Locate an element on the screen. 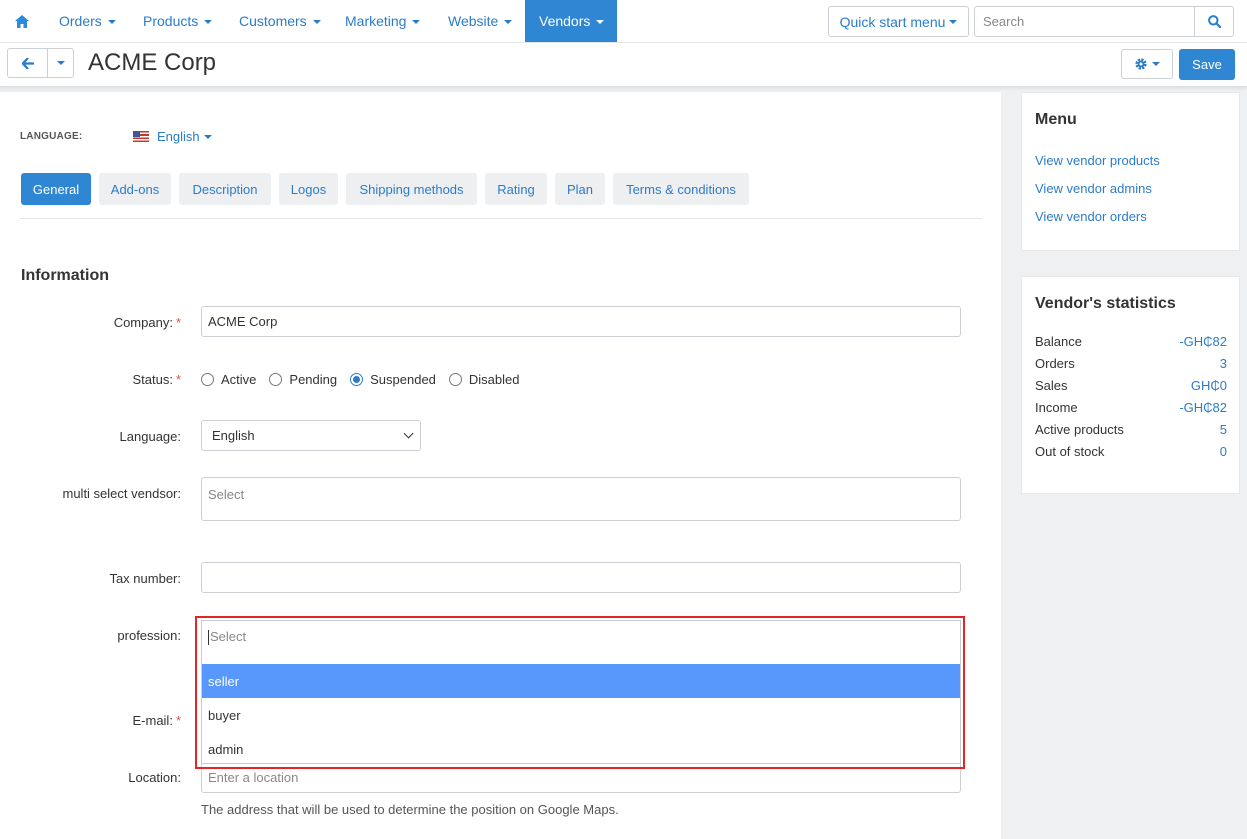  label-text: Status: is located at coordinates (152, 379).